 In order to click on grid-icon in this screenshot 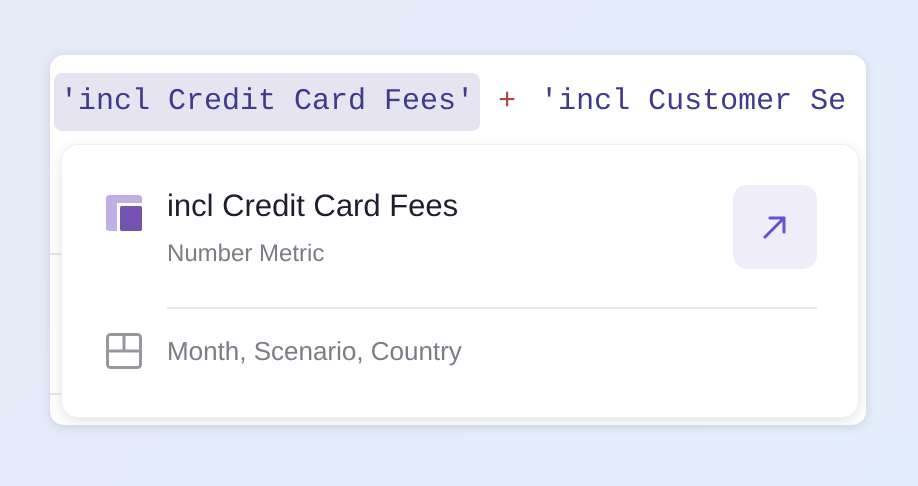, I will do `click(124, 351)`.